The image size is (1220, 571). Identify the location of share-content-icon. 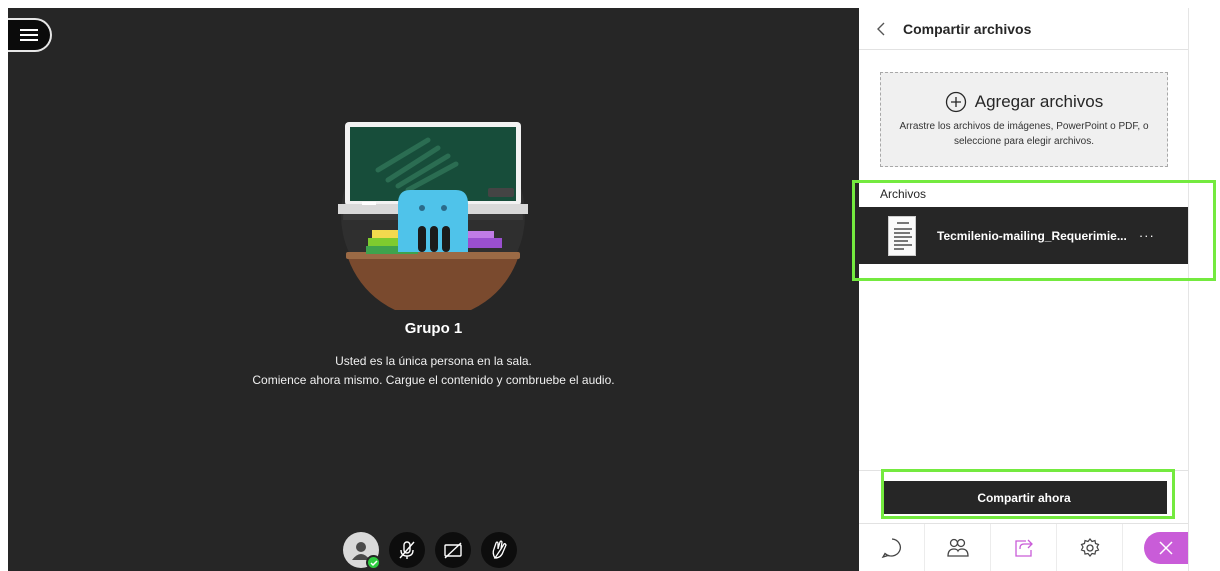
(1023, 548).